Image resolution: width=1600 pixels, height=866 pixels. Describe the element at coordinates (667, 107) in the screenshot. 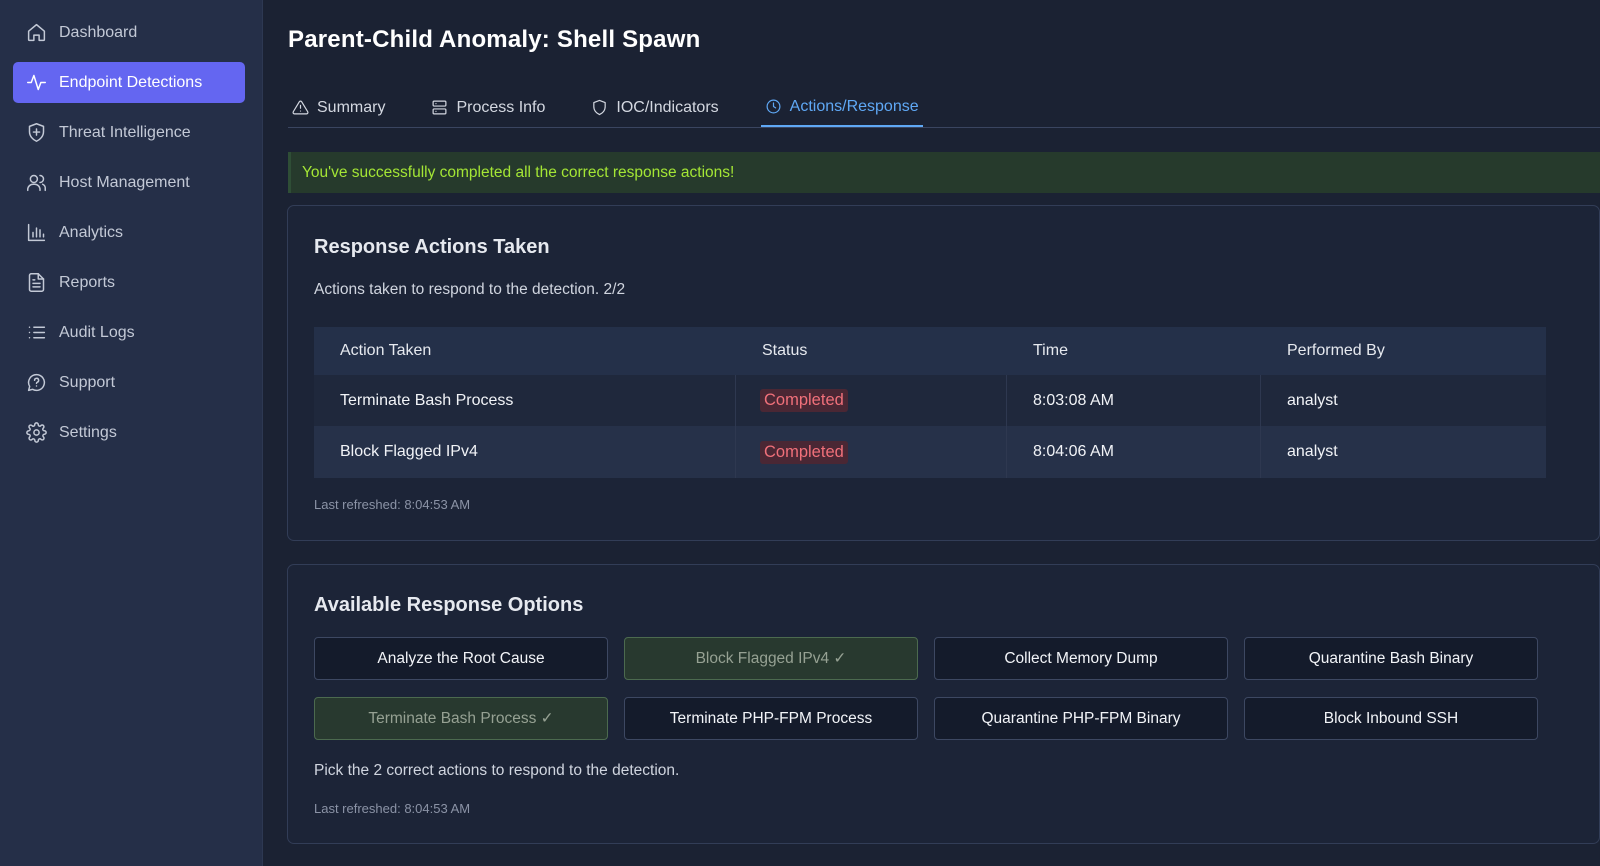

I see `tab-label: IOC/Indicators` at that location.